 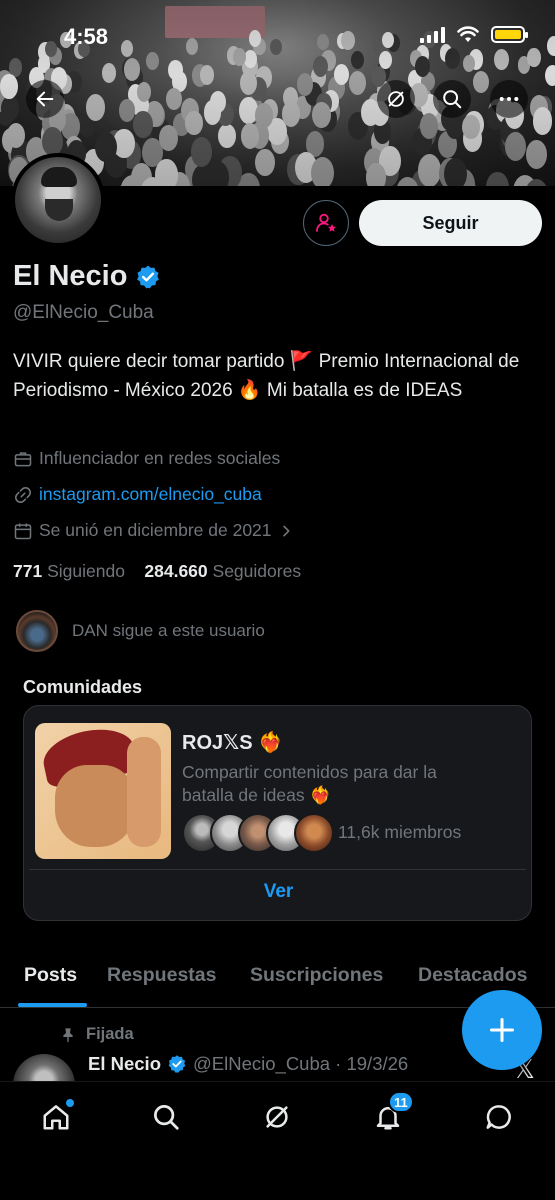 What do you see at coordinates (23, 458) in the screenshot?
I see `briefcase-icon` at bounding box center [23, 458].